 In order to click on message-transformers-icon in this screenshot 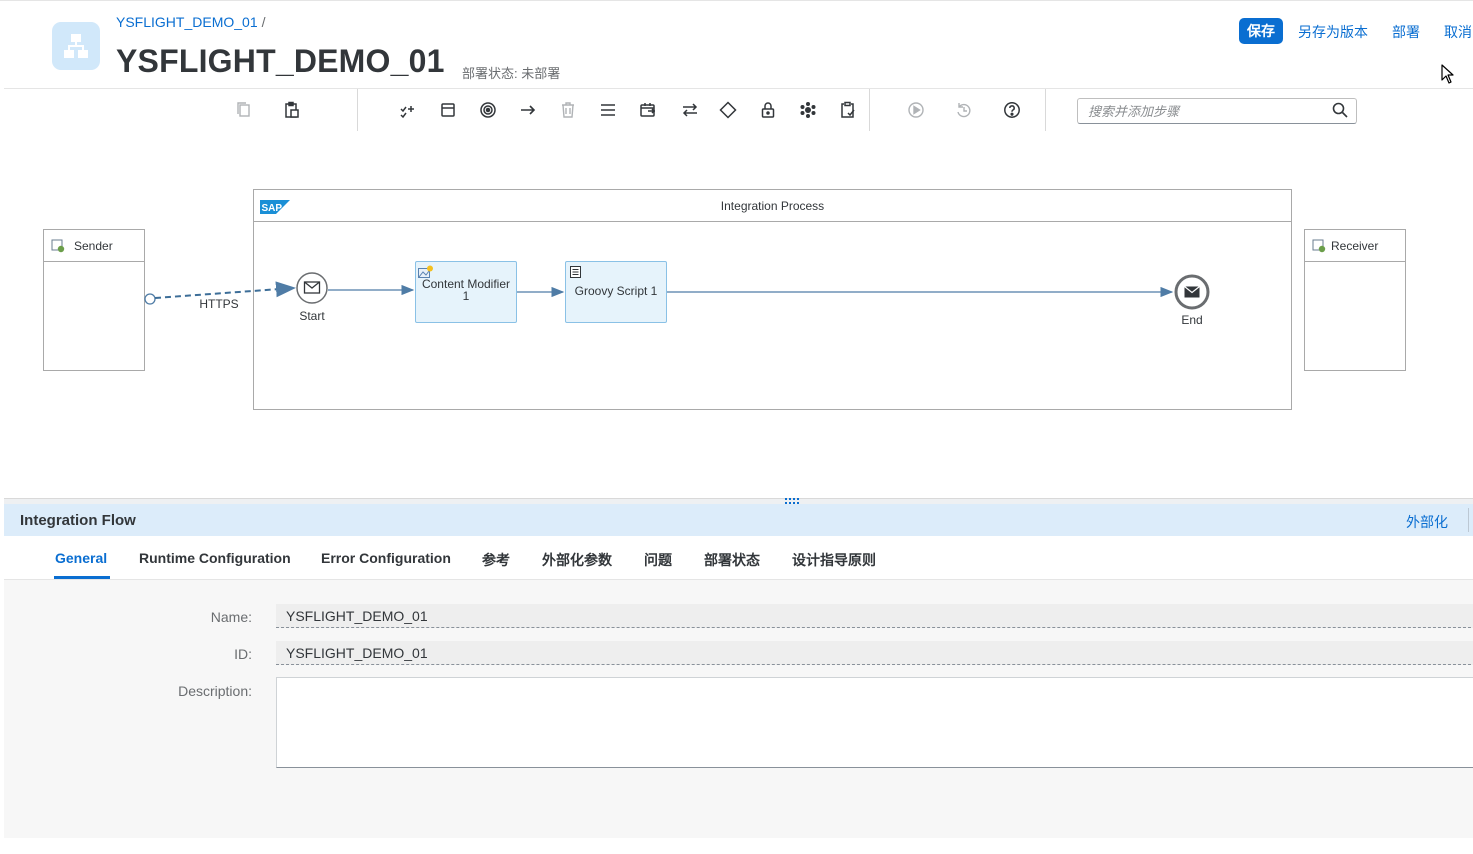, I will do `click(608, 110)`.